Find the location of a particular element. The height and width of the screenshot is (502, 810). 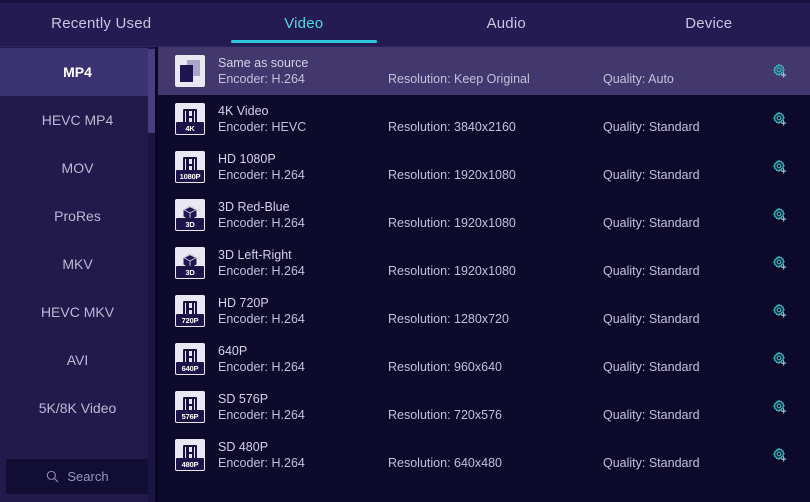

same-as-source-icon is located at coordinates (190, 71).